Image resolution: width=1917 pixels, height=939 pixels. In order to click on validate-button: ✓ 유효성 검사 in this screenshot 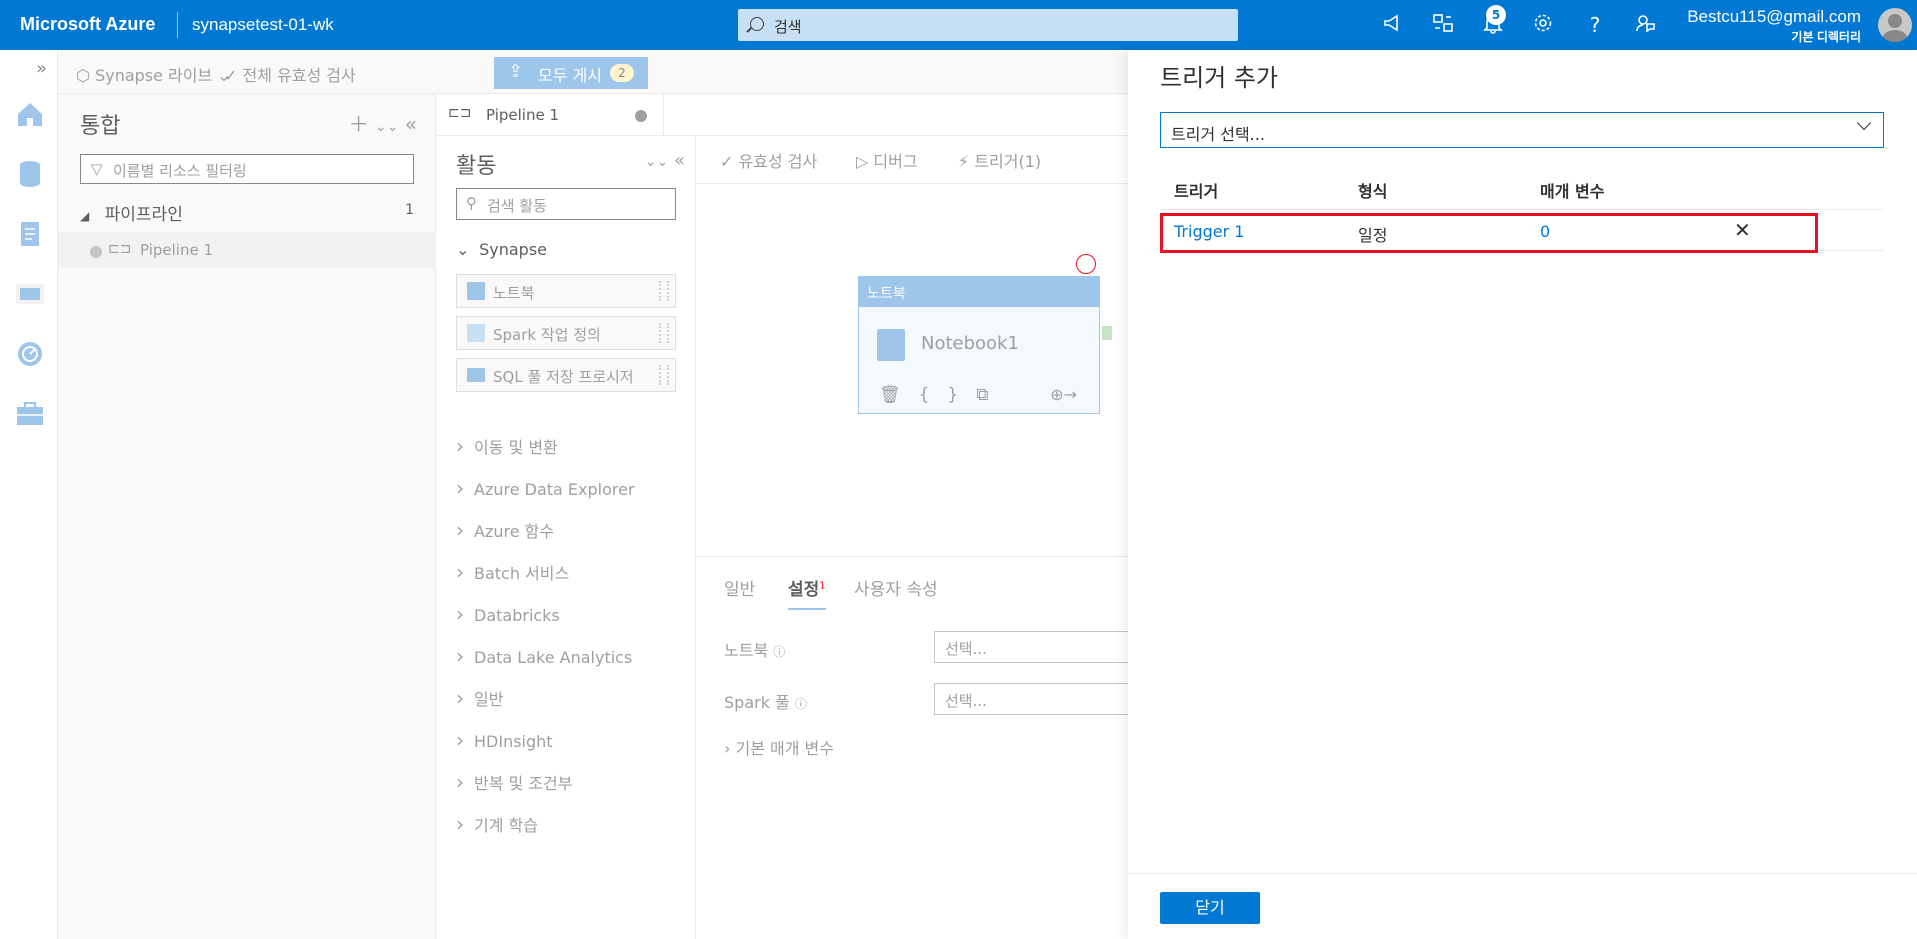, I will do `click(768, 160)`.